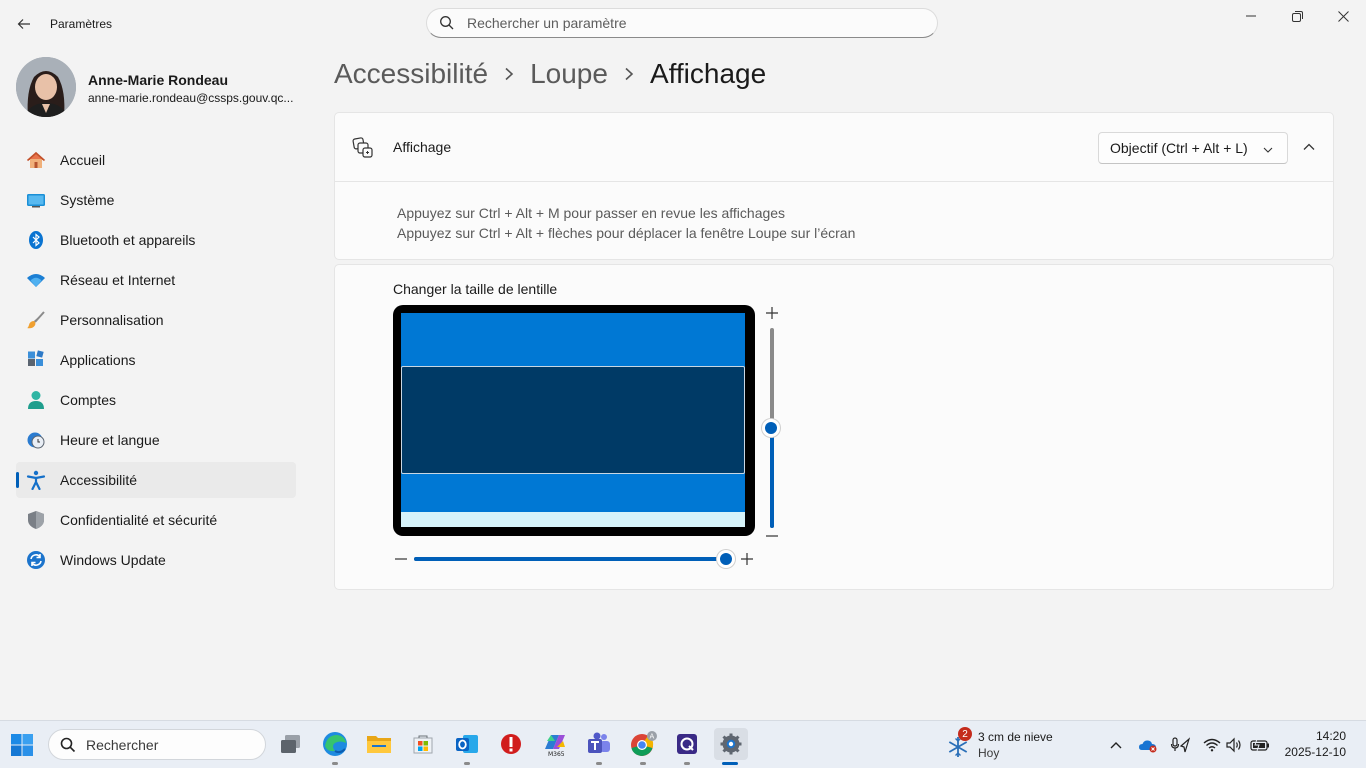 The width and height of the screenshot is (1366, 768). Describe the element at coordinates (99, 480) in the screenshot. I see `sidebar-item-label: Accessibilité` at that location.